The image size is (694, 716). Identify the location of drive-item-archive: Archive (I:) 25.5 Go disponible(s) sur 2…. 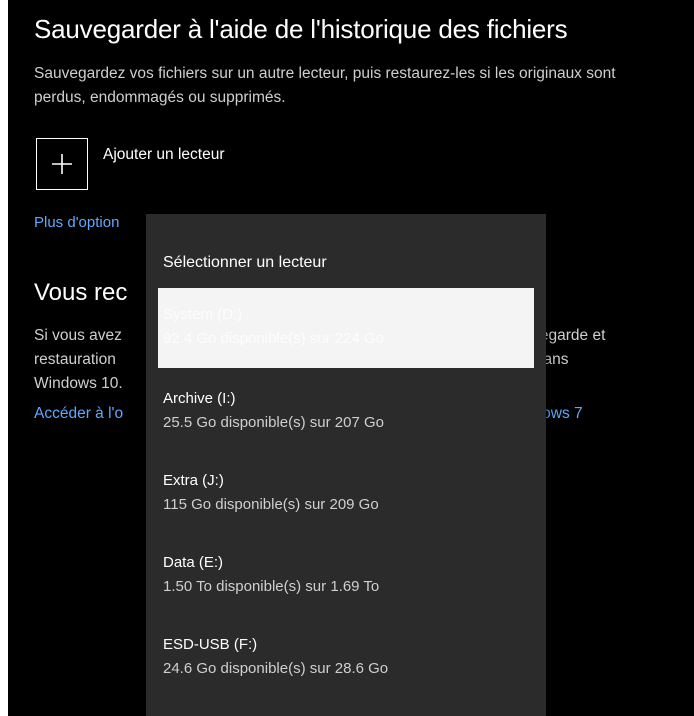
(346, 412).